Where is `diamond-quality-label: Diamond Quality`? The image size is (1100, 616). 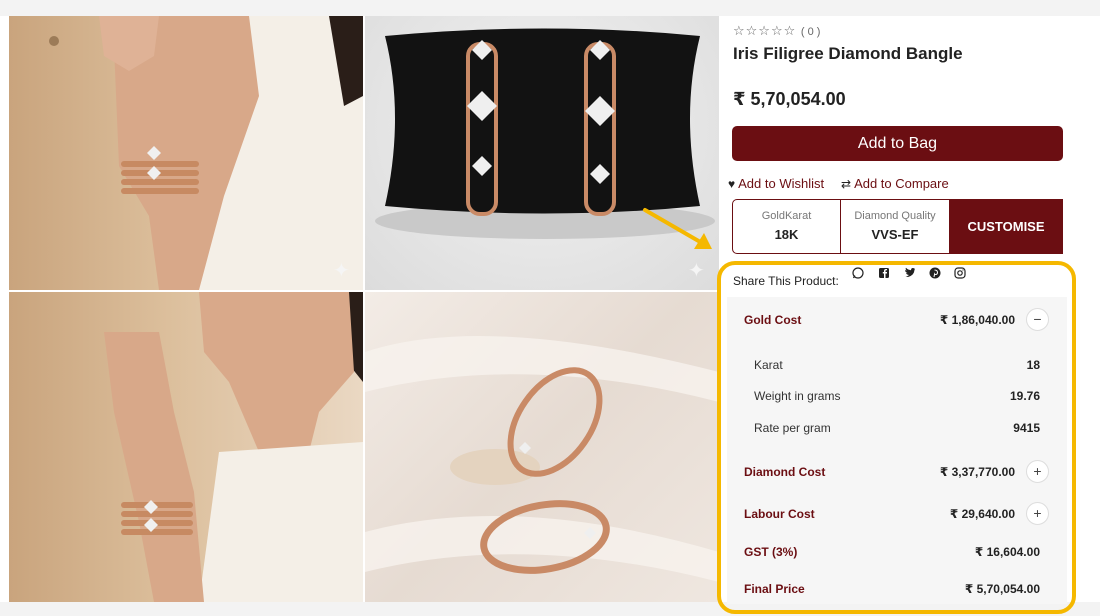
diamond-quality-label: Diamond Quality is located at coordinates (895, 216).